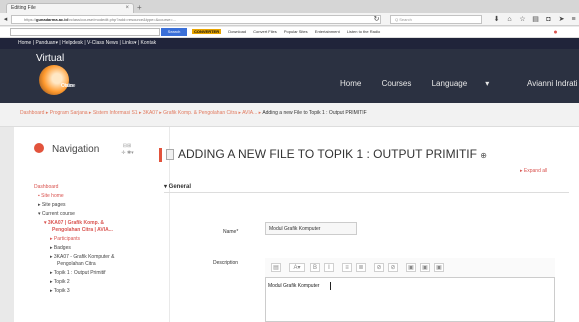  What do you see at coordinates (60, 291) in the screenshot?
I see `sidebar-item-topik-3: ▸ Topik 3` at bounding box center [60, 291].